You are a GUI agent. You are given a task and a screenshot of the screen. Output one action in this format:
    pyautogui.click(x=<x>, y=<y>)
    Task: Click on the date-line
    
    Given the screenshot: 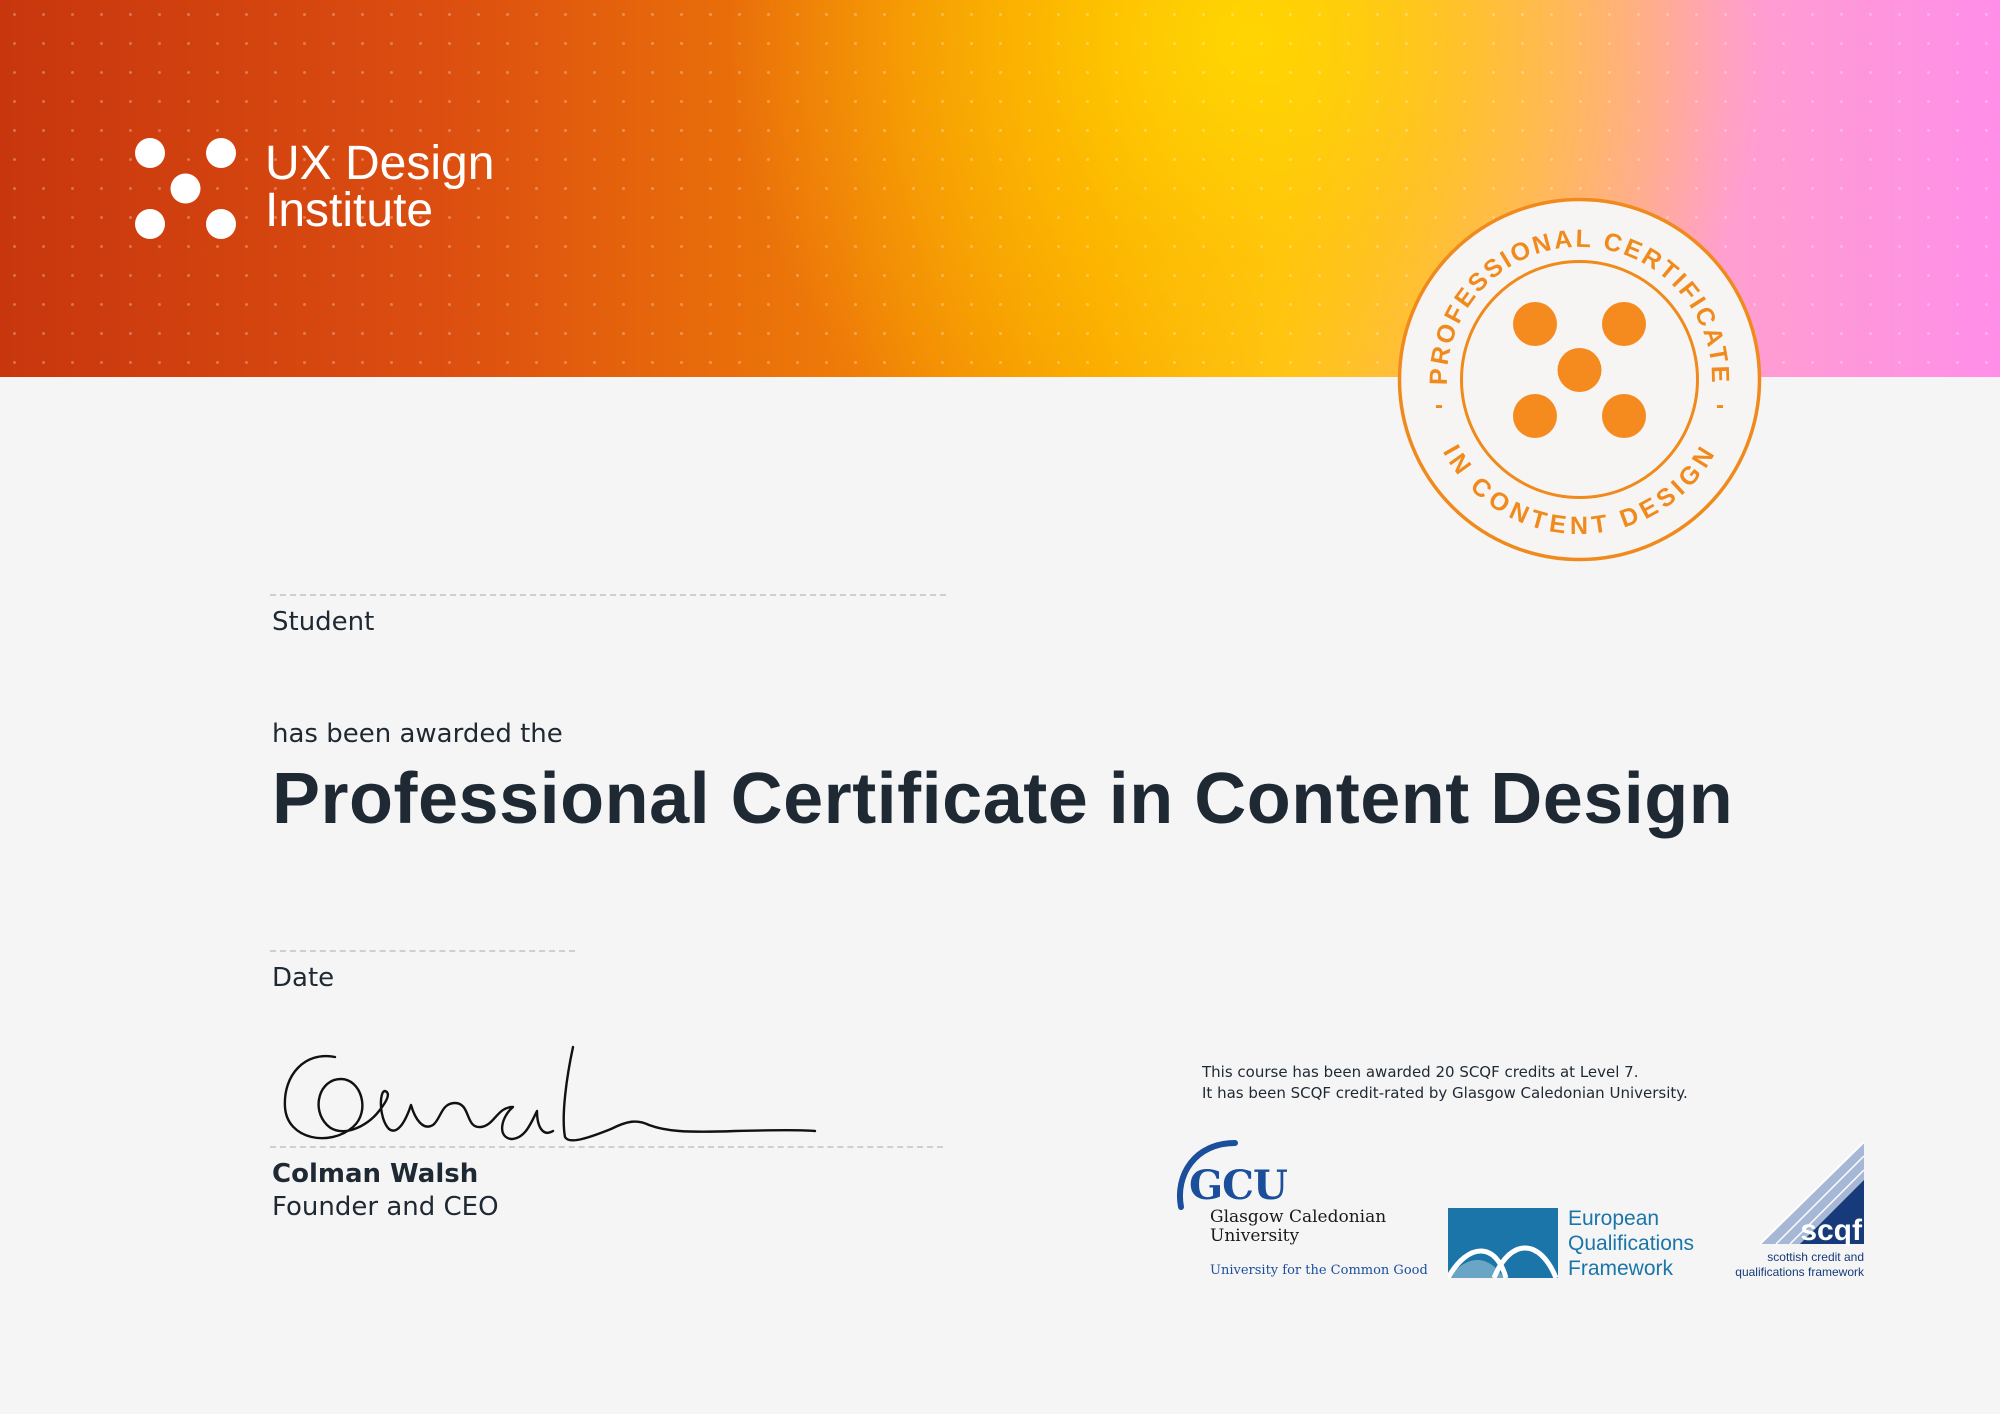 What is the action you would take?
    pyautogui.click(x=422, y=951)
    